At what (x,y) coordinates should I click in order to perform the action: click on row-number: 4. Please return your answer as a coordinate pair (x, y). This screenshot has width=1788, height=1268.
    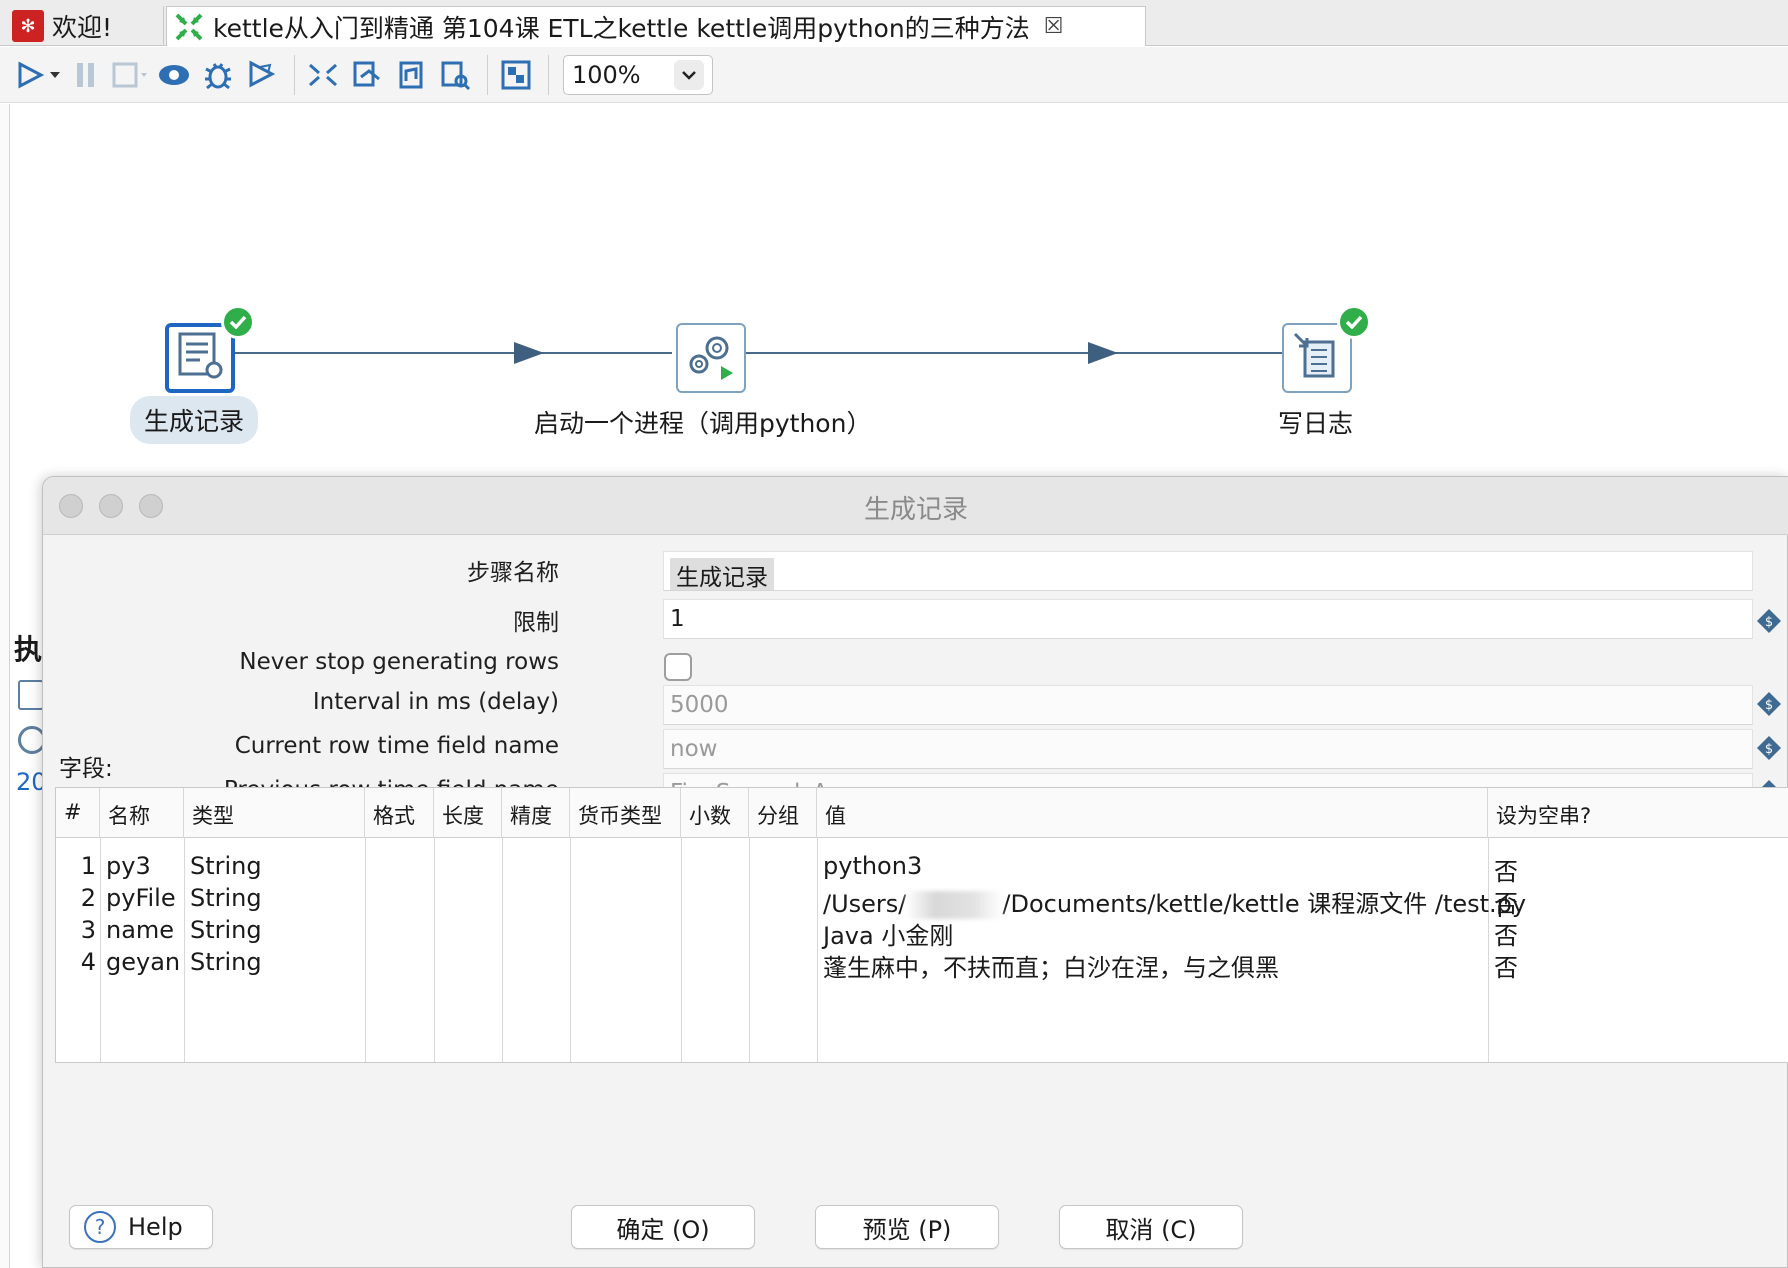
    Looking at the image, I should click on (88, 962).